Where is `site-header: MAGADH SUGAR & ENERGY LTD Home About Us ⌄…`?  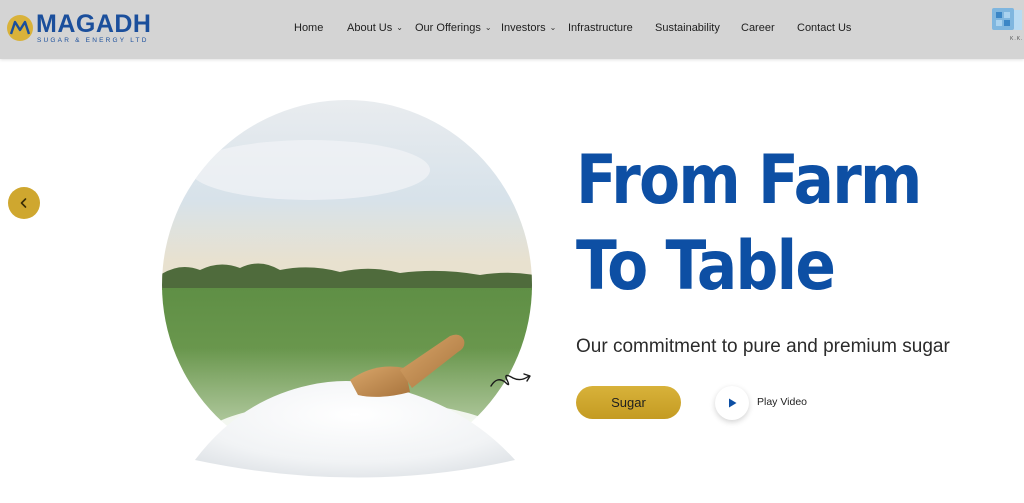 site-header: MAGADH SUGAR & ENERGY LTD Home About Us ⌄… is located at coordinates (512, 29).